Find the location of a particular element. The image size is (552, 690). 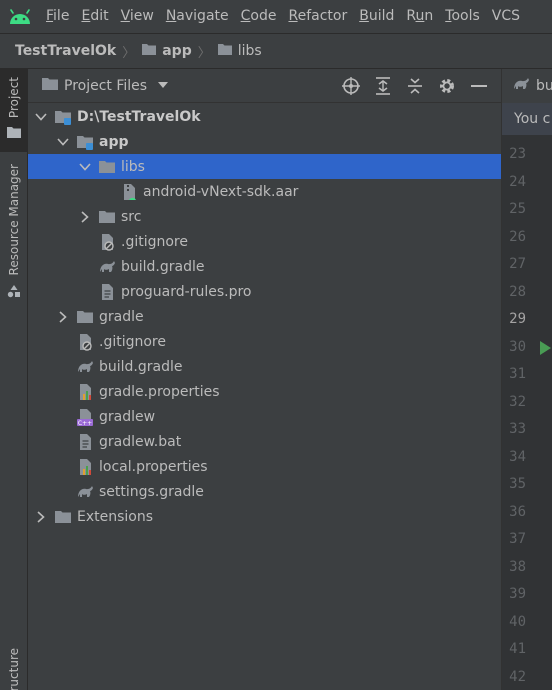

tree-row: gradle is located at coordinates (264, 316).